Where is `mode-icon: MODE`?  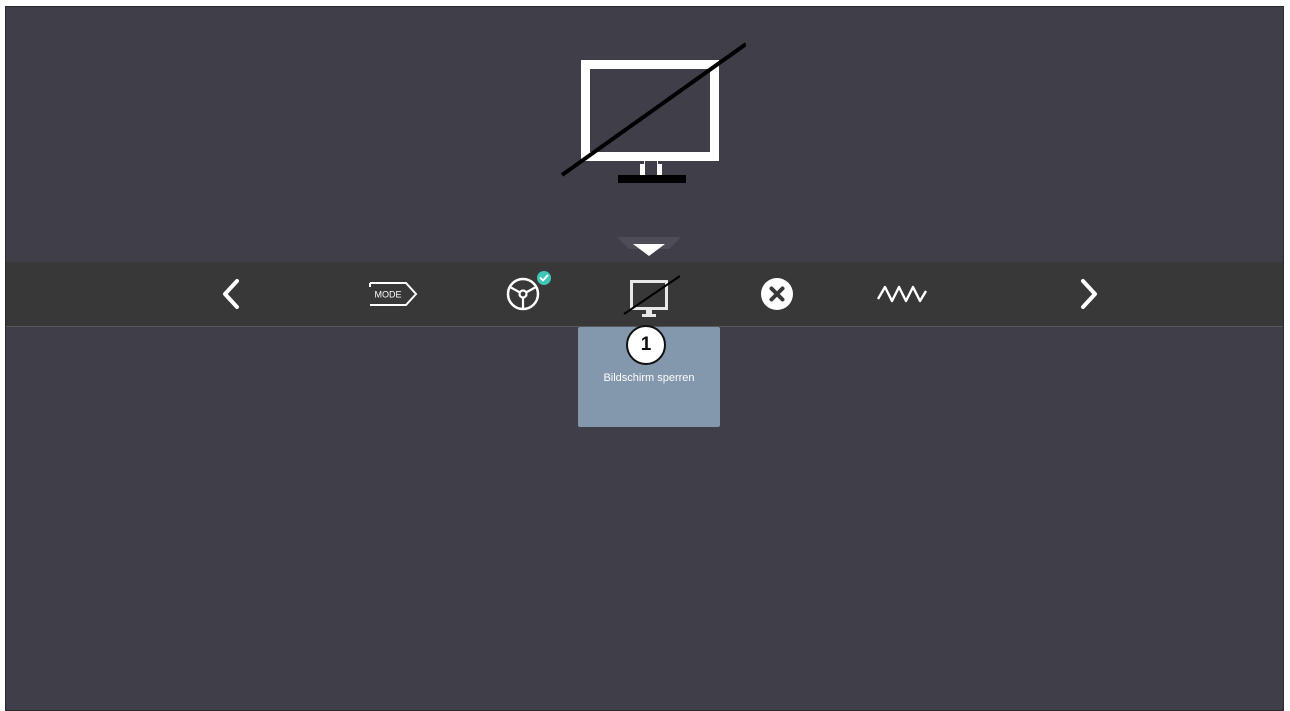 mode-icon: MODE is located at coordinates (393, 294).